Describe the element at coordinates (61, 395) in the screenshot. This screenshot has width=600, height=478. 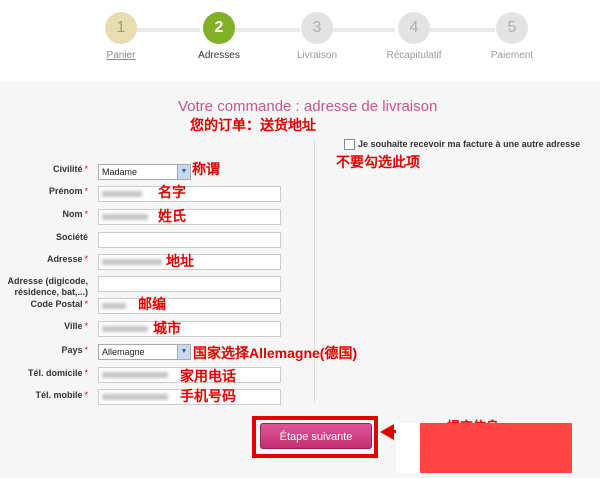
I see `tel-mobile-label: Tél. mobile *` at that location.